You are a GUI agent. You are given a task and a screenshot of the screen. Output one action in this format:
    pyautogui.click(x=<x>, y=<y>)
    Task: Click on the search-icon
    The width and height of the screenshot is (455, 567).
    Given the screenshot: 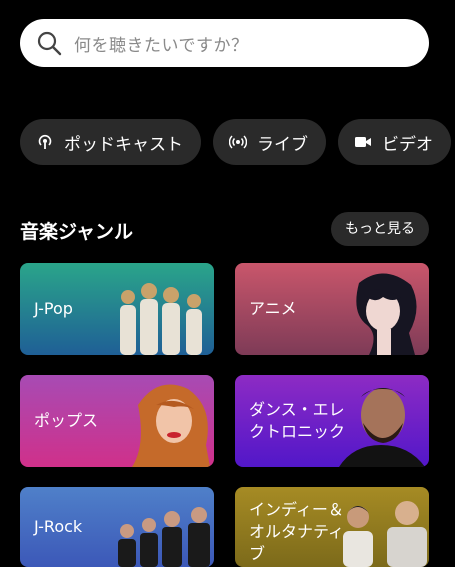 What is the action you would take?
    pyautogui.click(x=49, y=43)
    